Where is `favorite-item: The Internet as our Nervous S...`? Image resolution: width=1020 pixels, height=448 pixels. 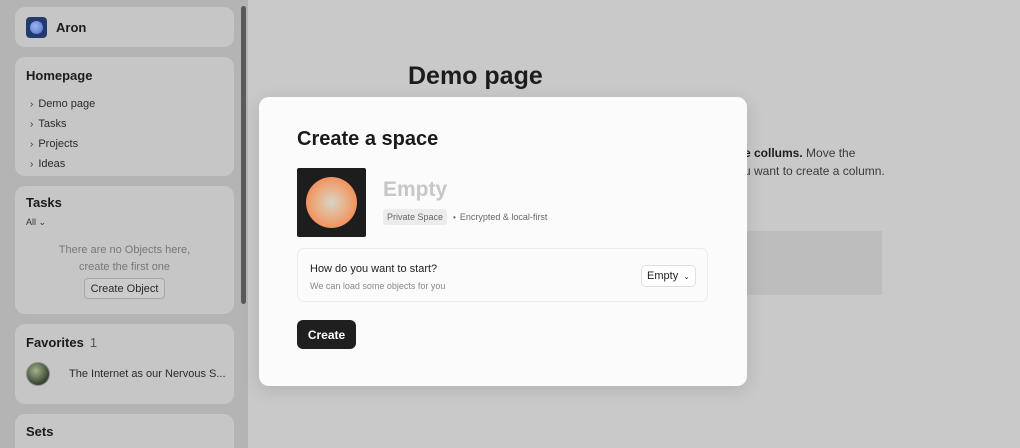
favorite-item: The Internet as our Nervous S... is located at coordinates (126, 374).